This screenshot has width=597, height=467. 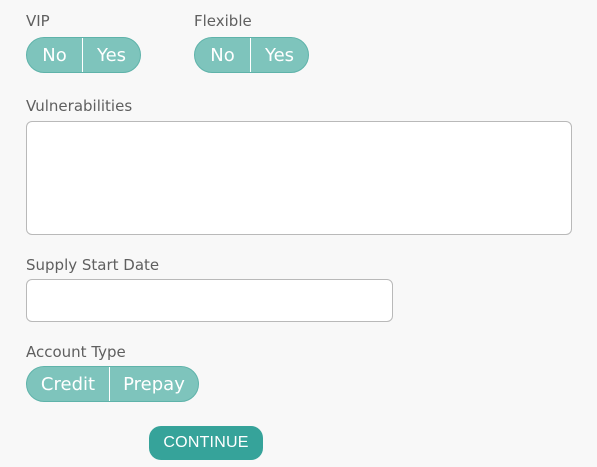 I want to click on account-type-prepay-option: Prepay, so click(x=153, y=384).